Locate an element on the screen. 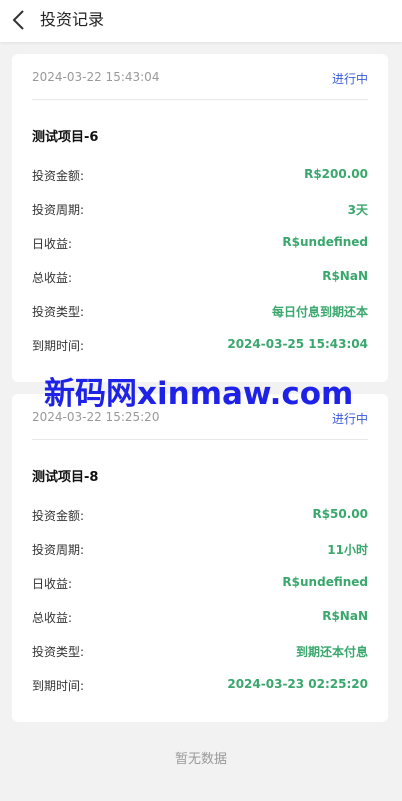 This screenshot has height=801, width=402. record-time: 2024-03-22 15:43:04 is located at coordinates (96, 77).